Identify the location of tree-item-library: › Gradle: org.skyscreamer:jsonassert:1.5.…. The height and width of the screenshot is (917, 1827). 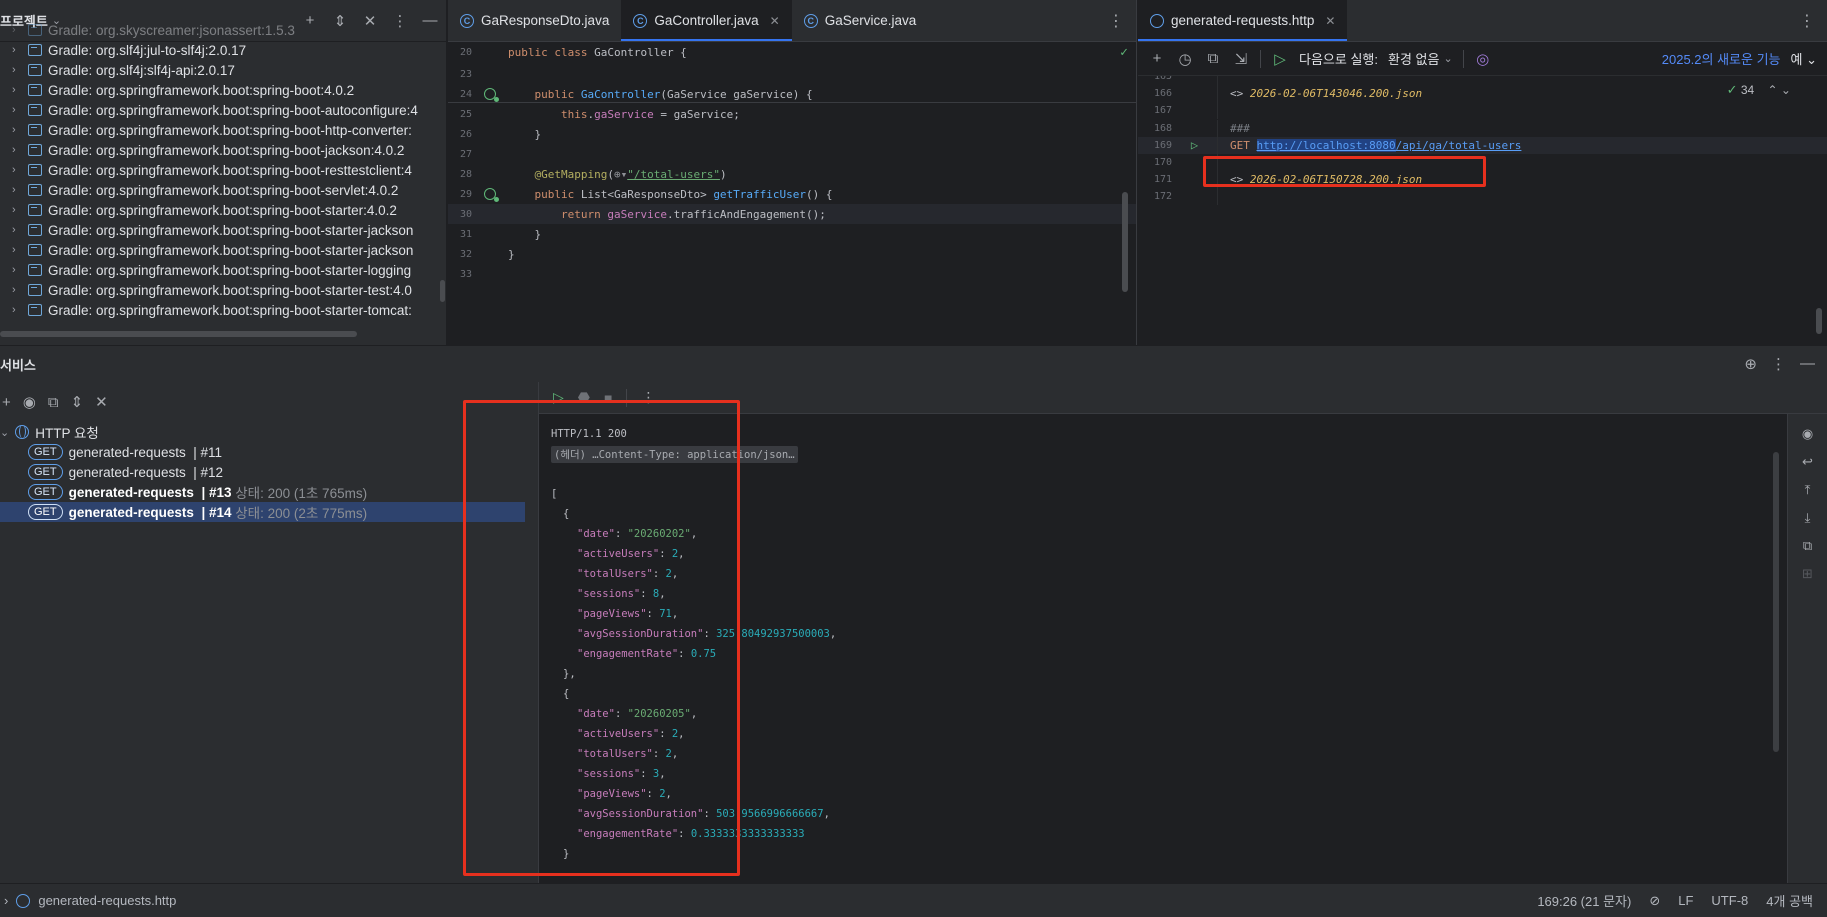
(147, 30).